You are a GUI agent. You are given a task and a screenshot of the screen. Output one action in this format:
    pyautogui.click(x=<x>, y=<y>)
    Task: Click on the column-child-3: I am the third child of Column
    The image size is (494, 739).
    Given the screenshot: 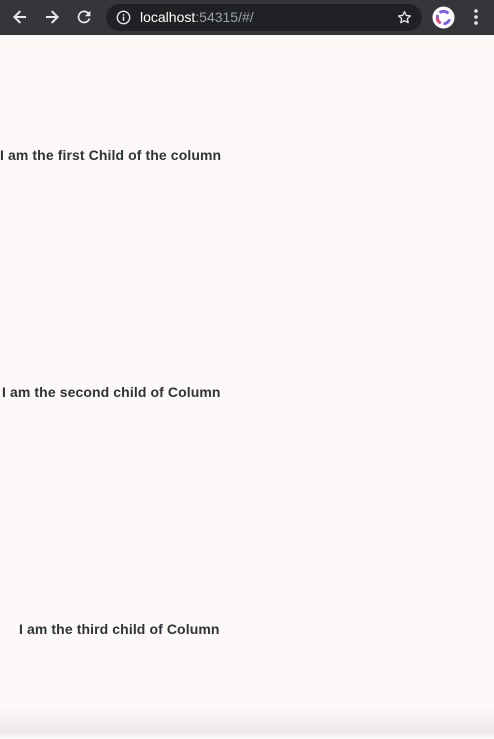 What is the action you would take?
    pyautogui.click(x=119, y=629)
    